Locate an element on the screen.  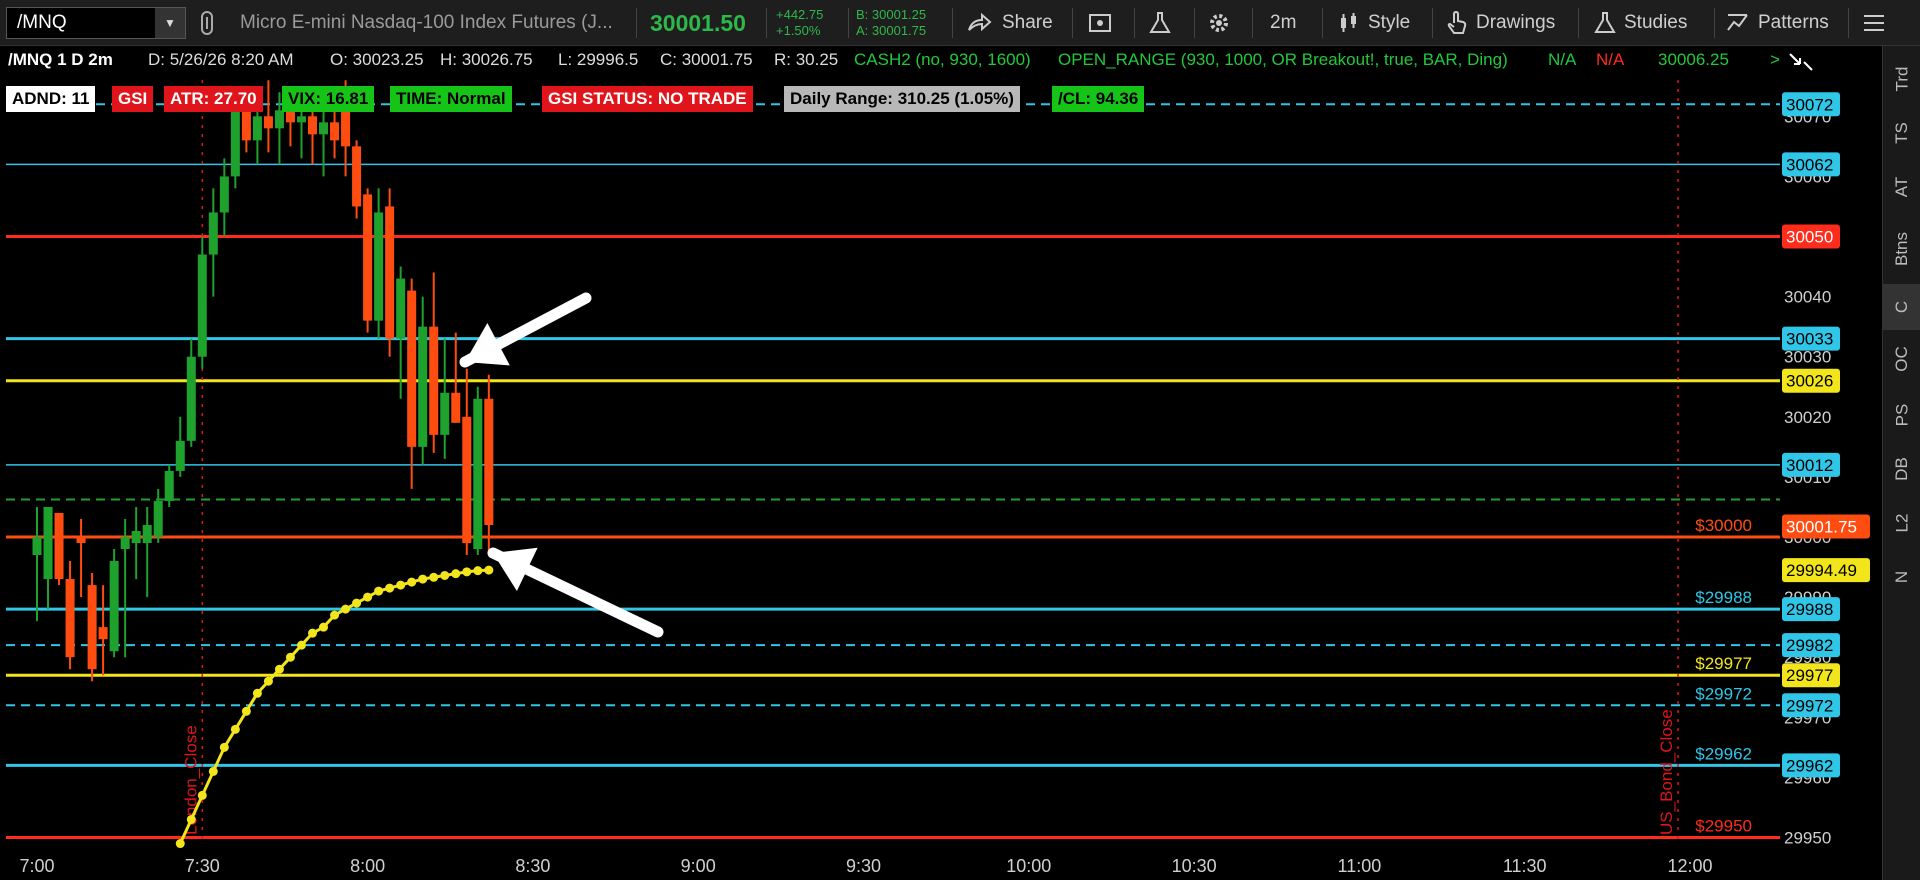
x-axis-tick-label: 8:30 is located at coordinates (532, 866).